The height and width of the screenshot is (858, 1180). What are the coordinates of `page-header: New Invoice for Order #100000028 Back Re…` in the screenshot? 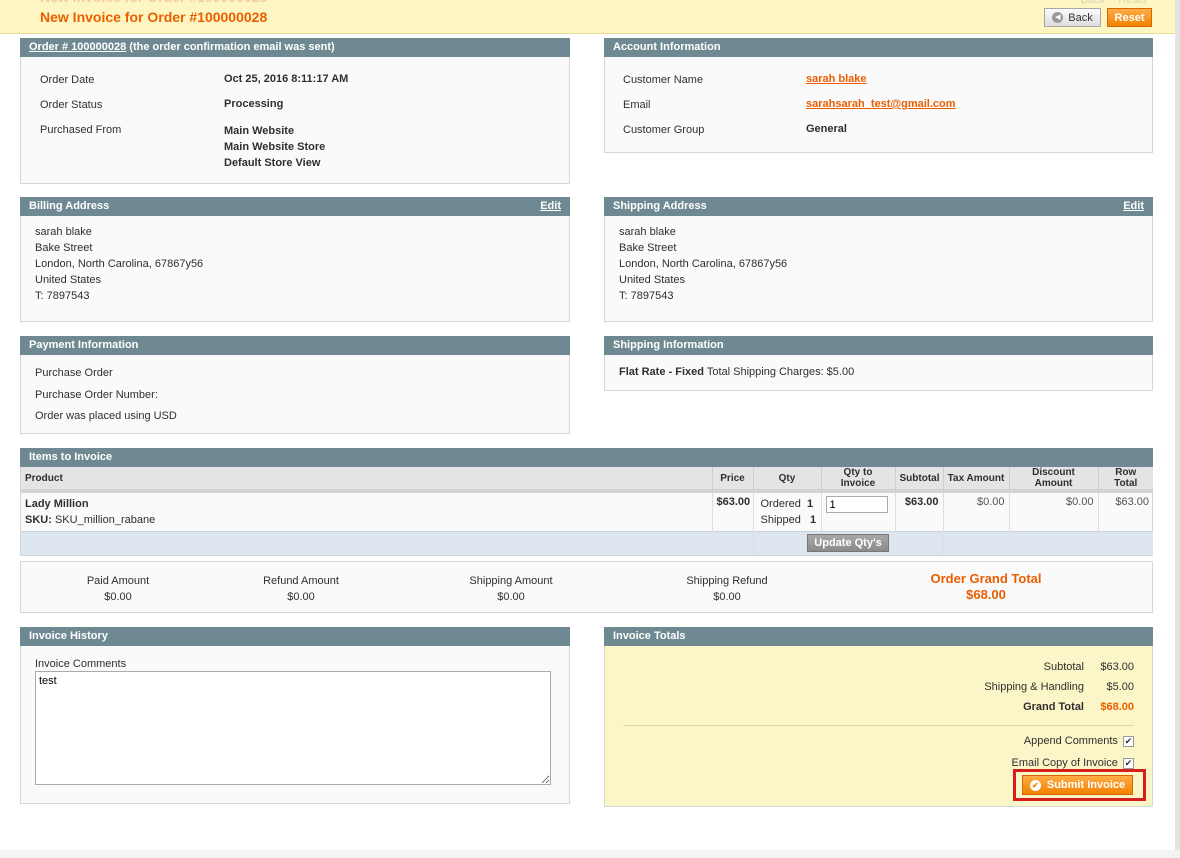 It's located at (587, 17).